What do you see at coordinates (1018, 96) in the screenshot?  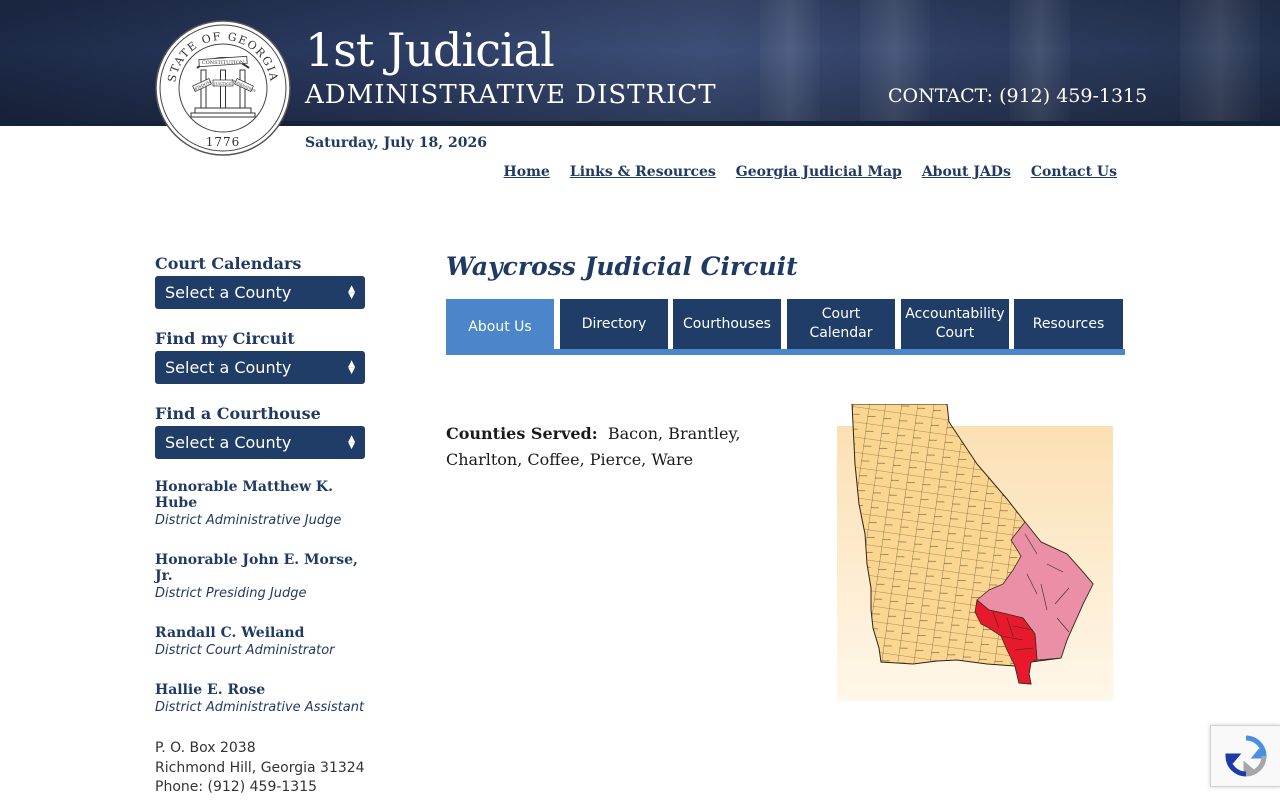 I see `header-contact: CONTACT: (912) 459-1315` at bounding box center [1018, 96].